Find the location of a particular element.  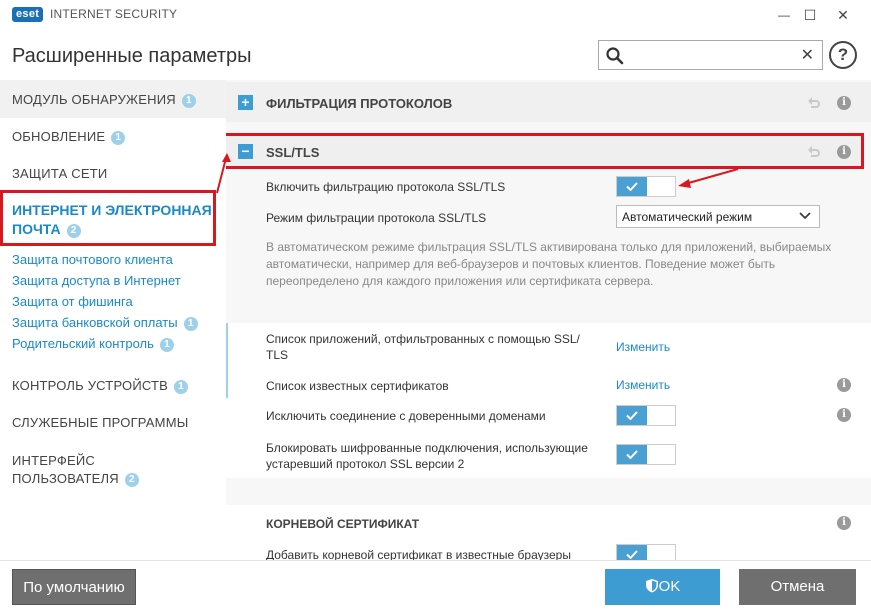

eset-logo: eset is located at coordinates (28, 14).